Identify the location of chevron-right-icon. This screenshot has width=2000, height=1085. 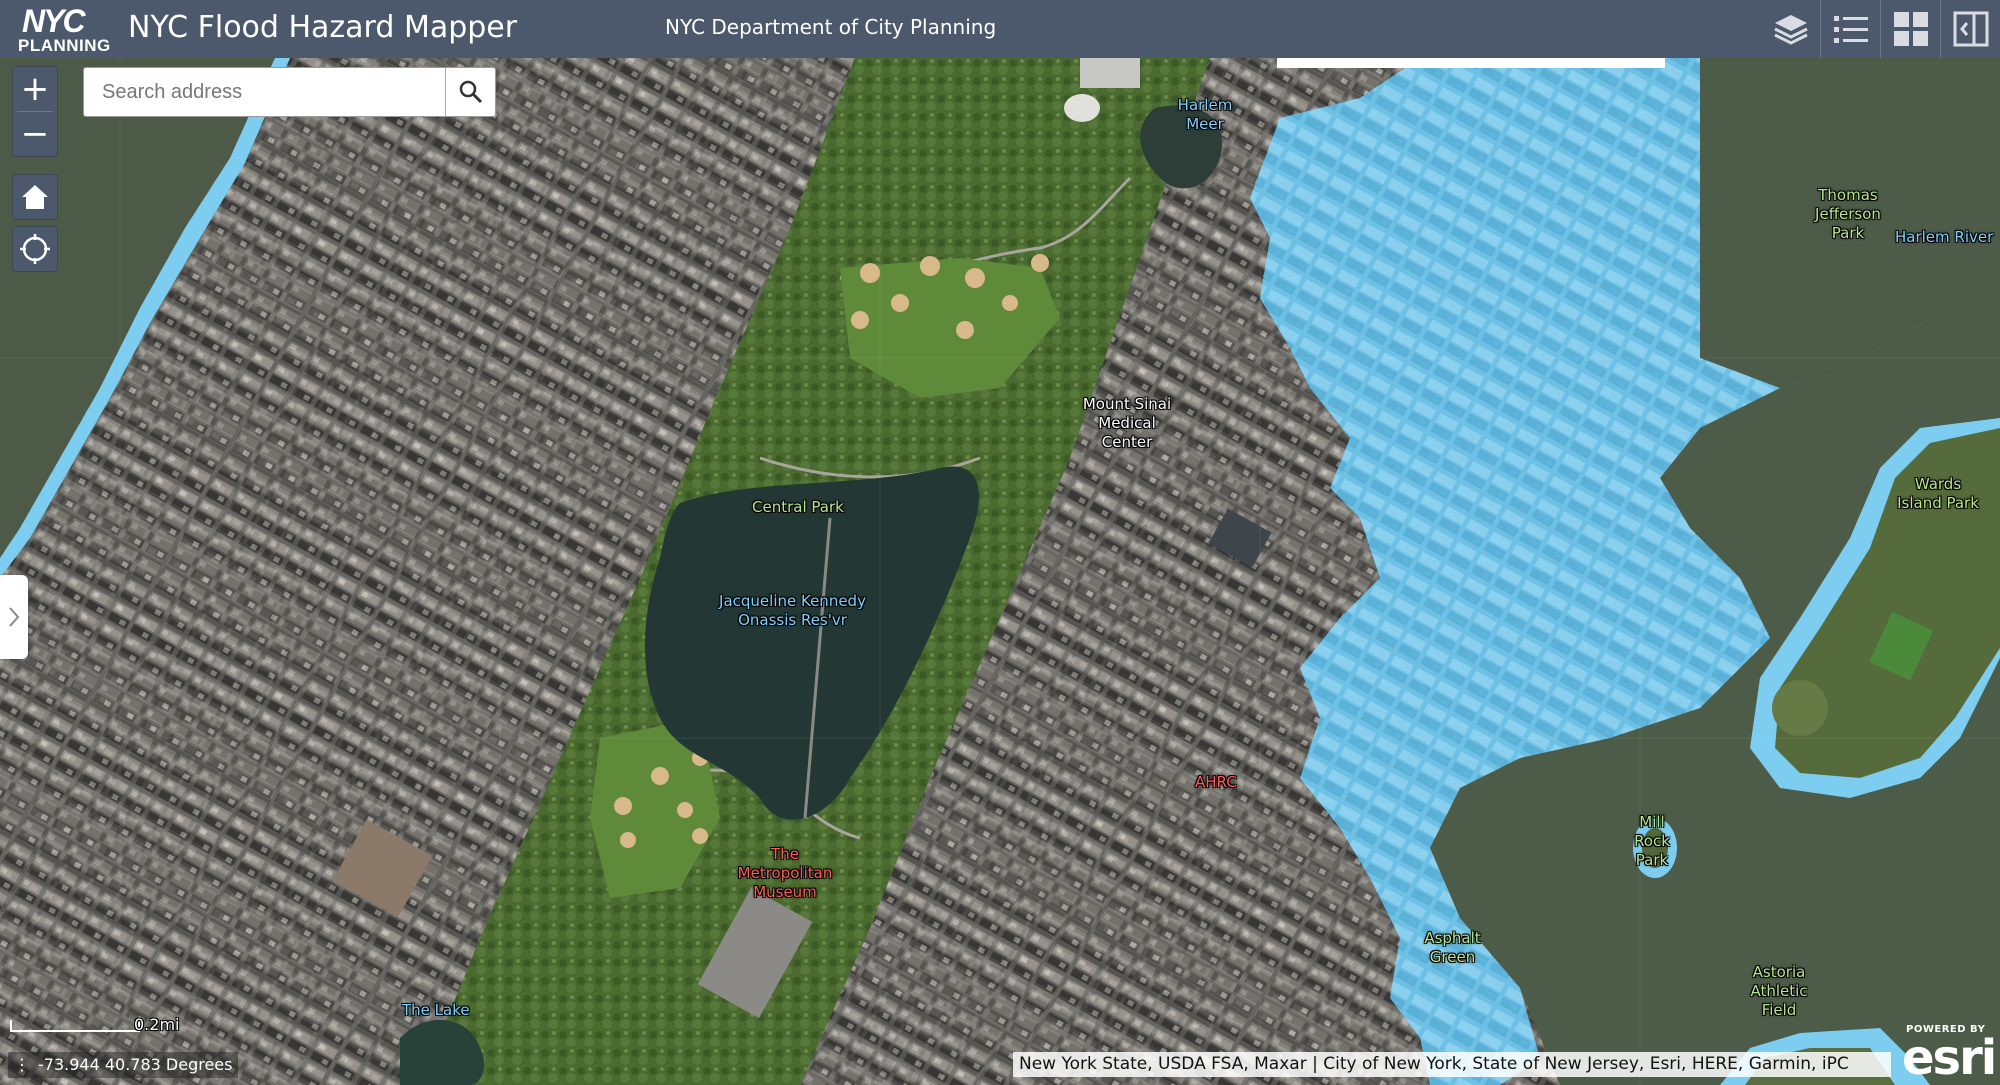
(14, 617).